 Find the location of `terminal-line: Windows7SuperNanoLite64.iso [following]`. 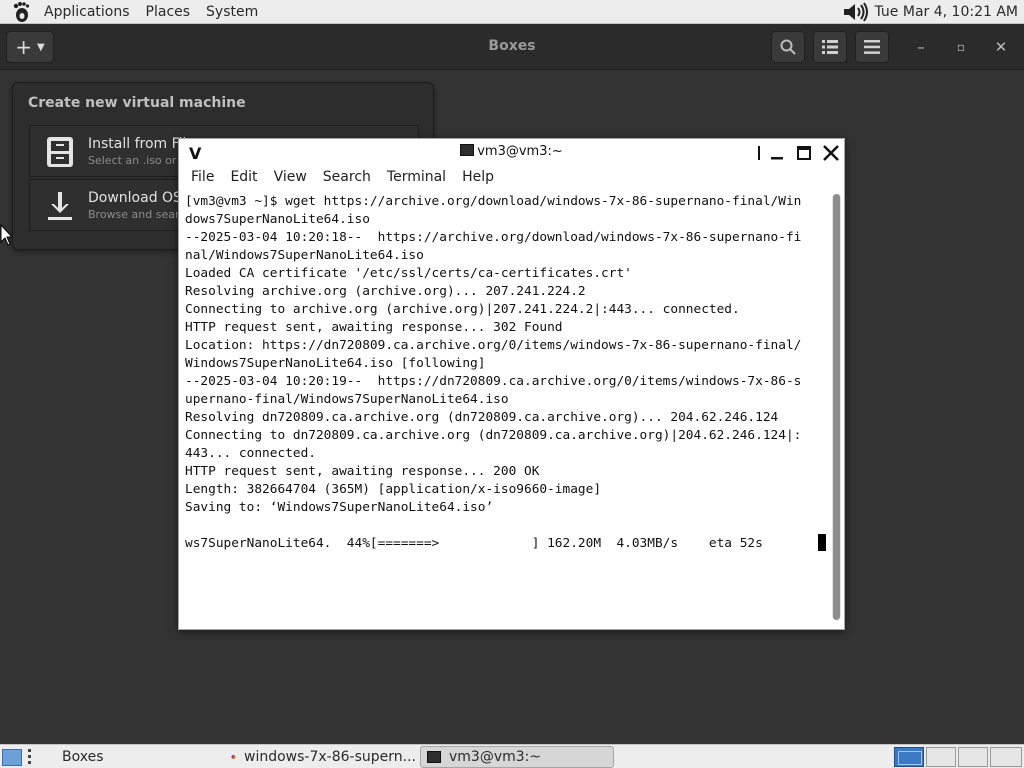

terminal-line: Windows7SuperNanoLite64.iso [following] is located at coordinates (335, 363).